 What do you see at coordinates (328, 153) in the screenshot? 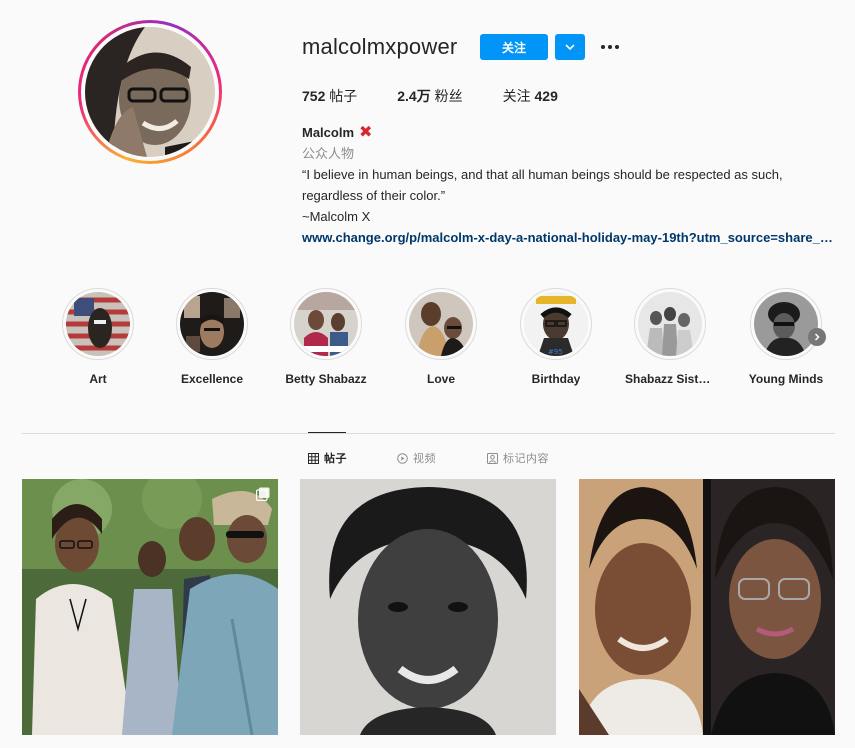
I see `bio-category: 公众人物` at bounding box center [328, 153].